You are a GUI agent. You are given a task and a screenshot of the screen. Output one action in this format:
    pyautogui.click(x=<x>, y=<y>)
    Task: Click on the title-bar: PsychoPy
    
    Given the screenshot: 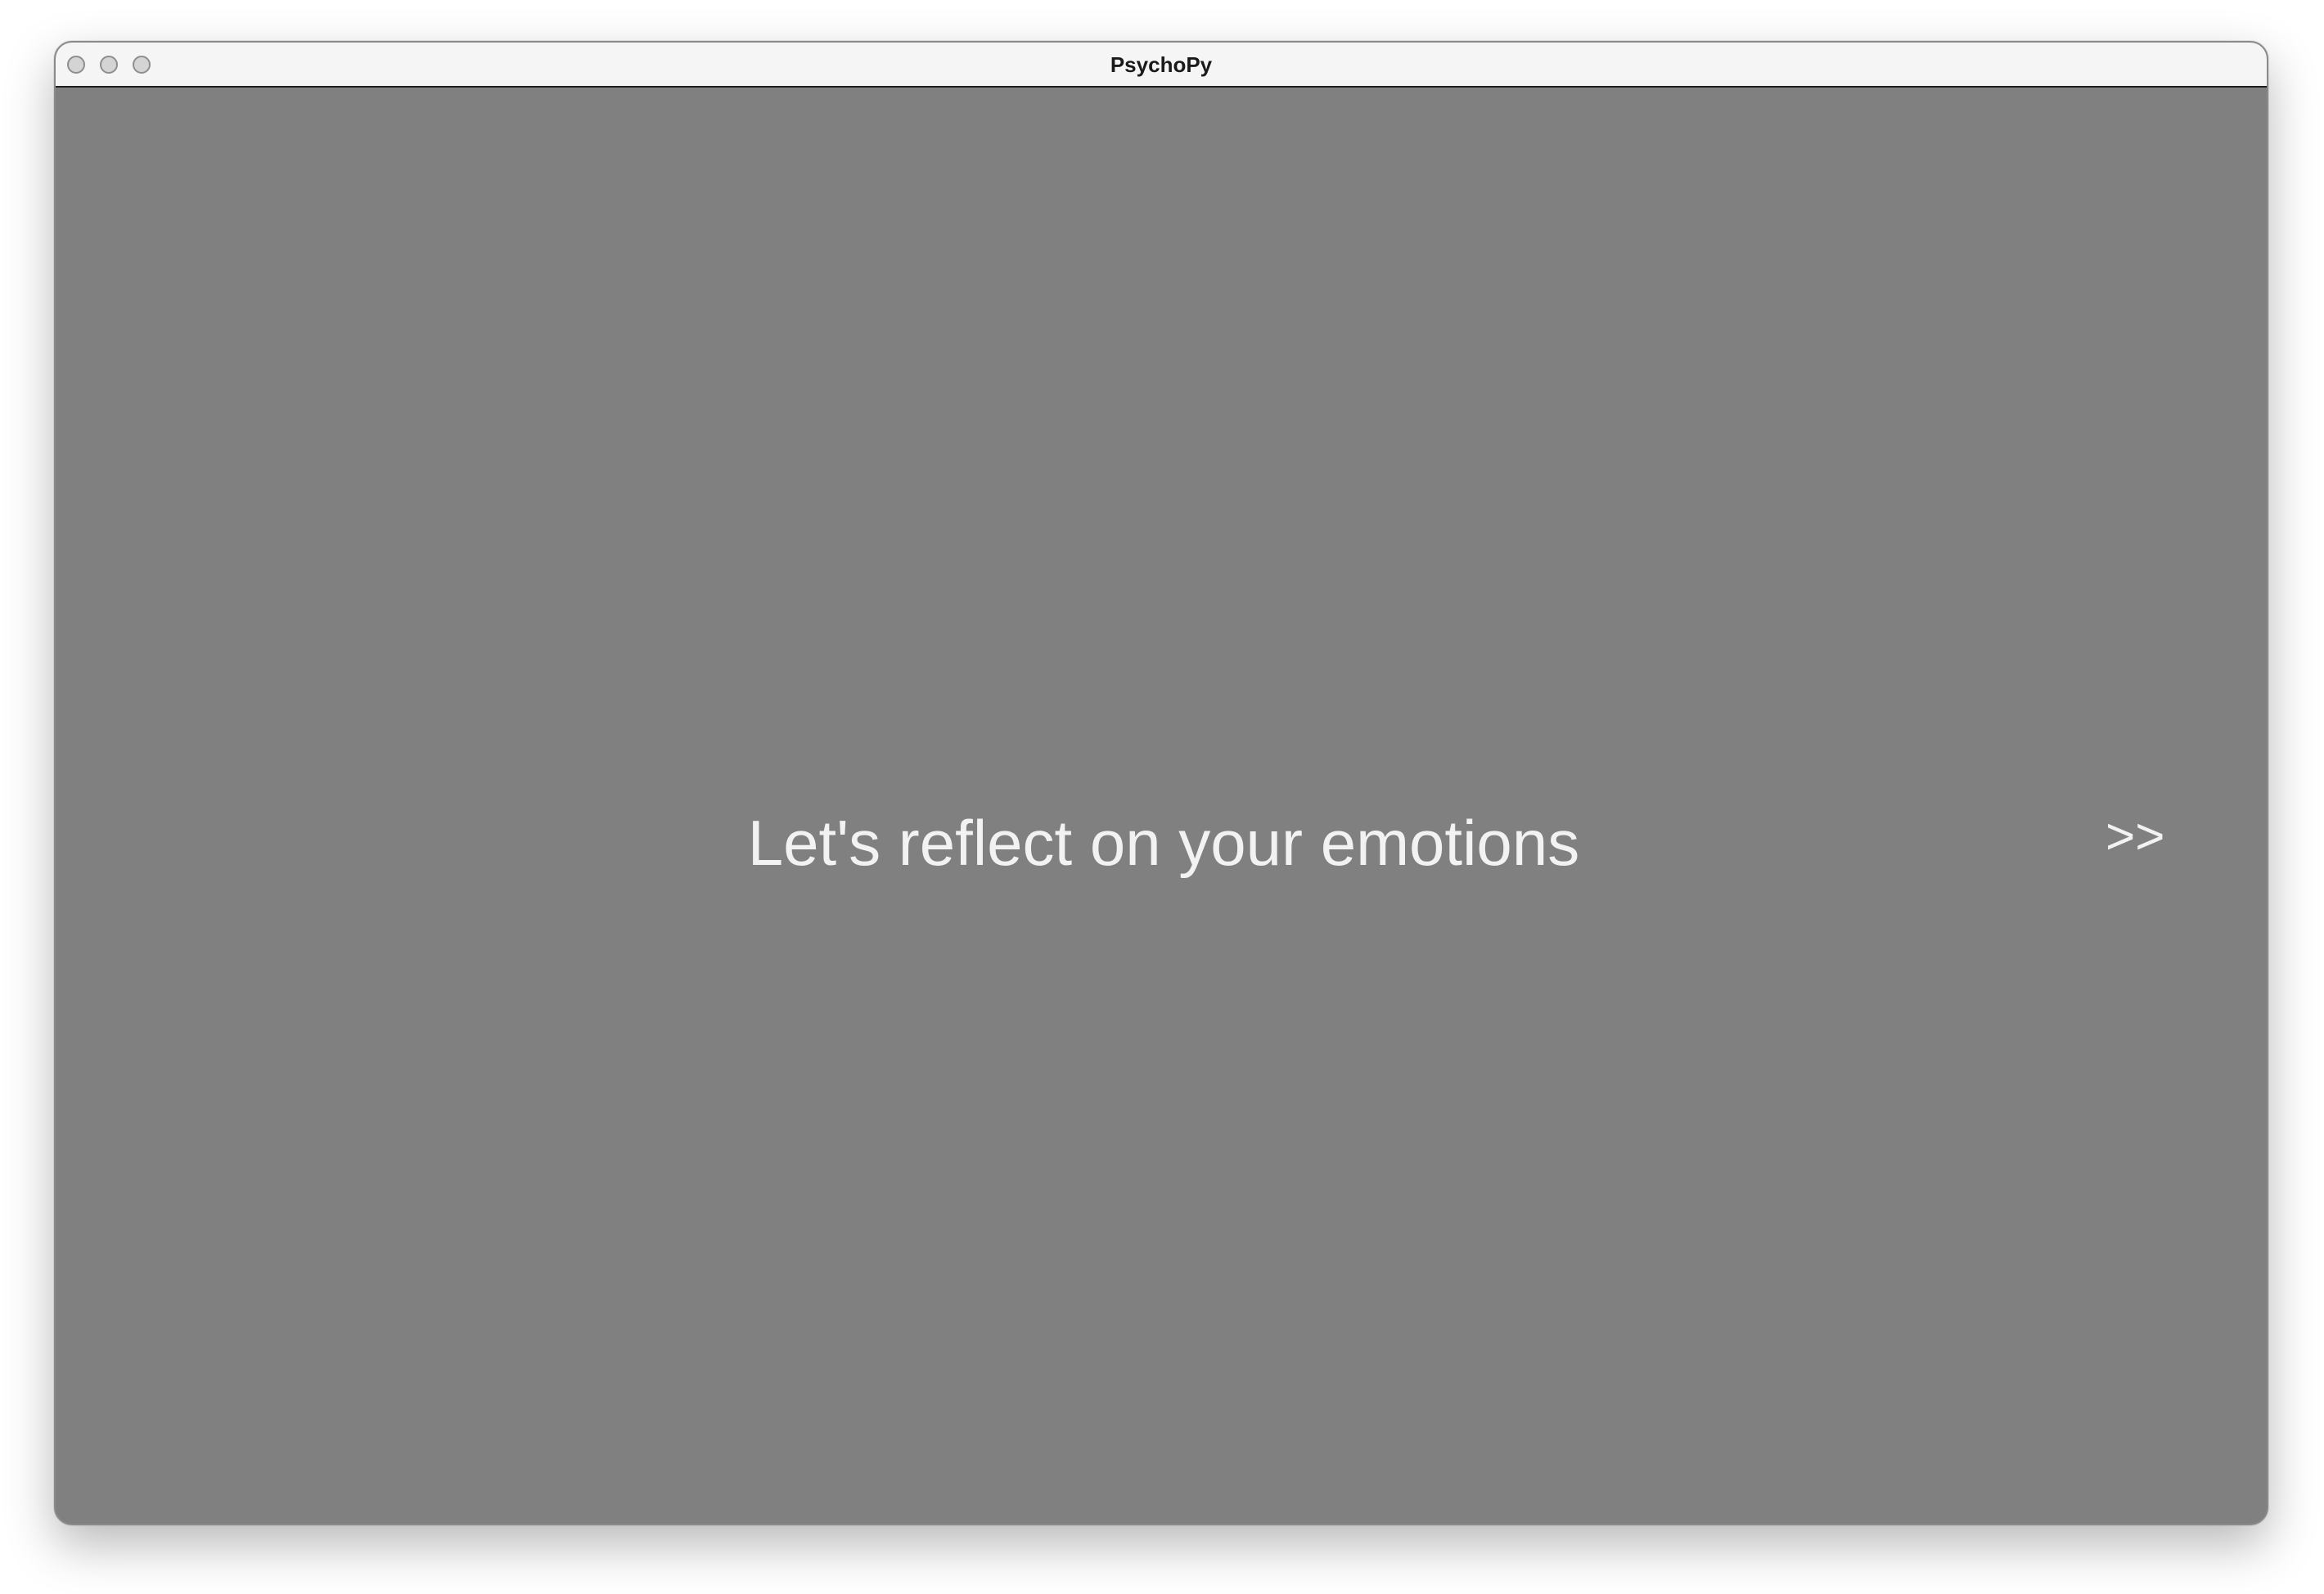 What is the action you would take?
    pyautogui.click(x=1162, y=65)
    